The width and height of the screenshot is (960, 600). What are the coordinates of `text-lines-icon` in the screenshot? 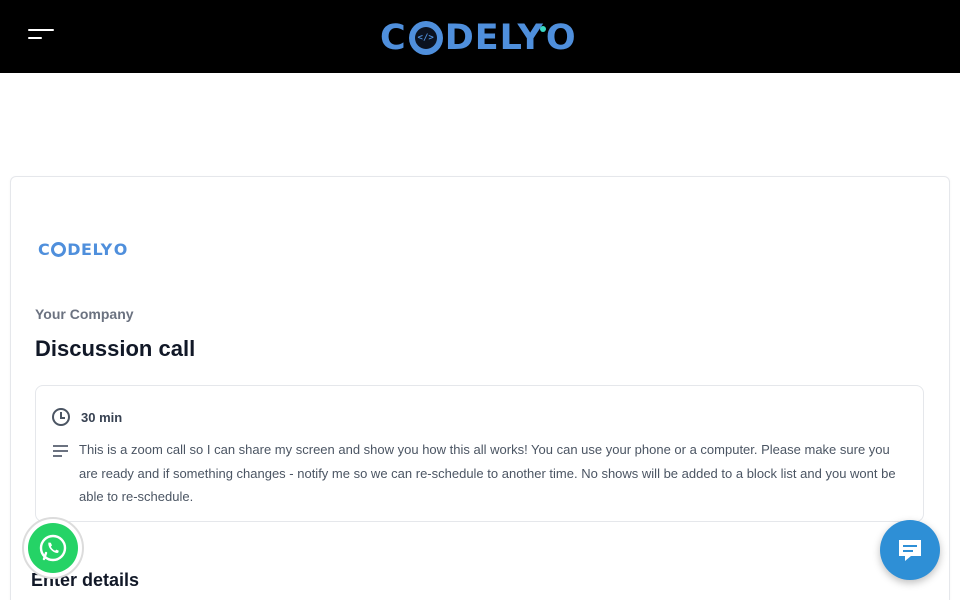 It's located at (60, 451).